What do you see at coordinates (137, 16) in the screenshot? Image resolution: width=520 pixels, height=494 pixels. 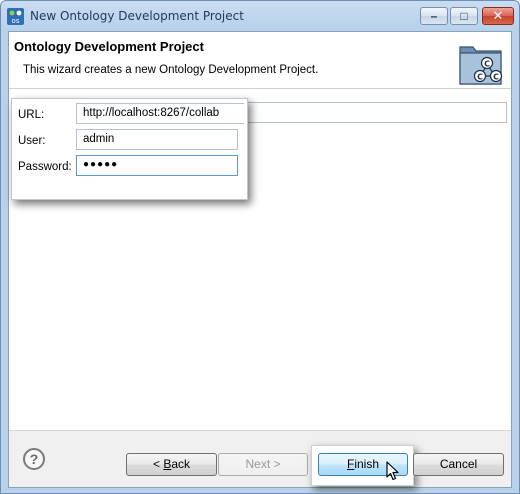 I see `window-title: New Ontology Development Project` at bounding box center [137, 16].